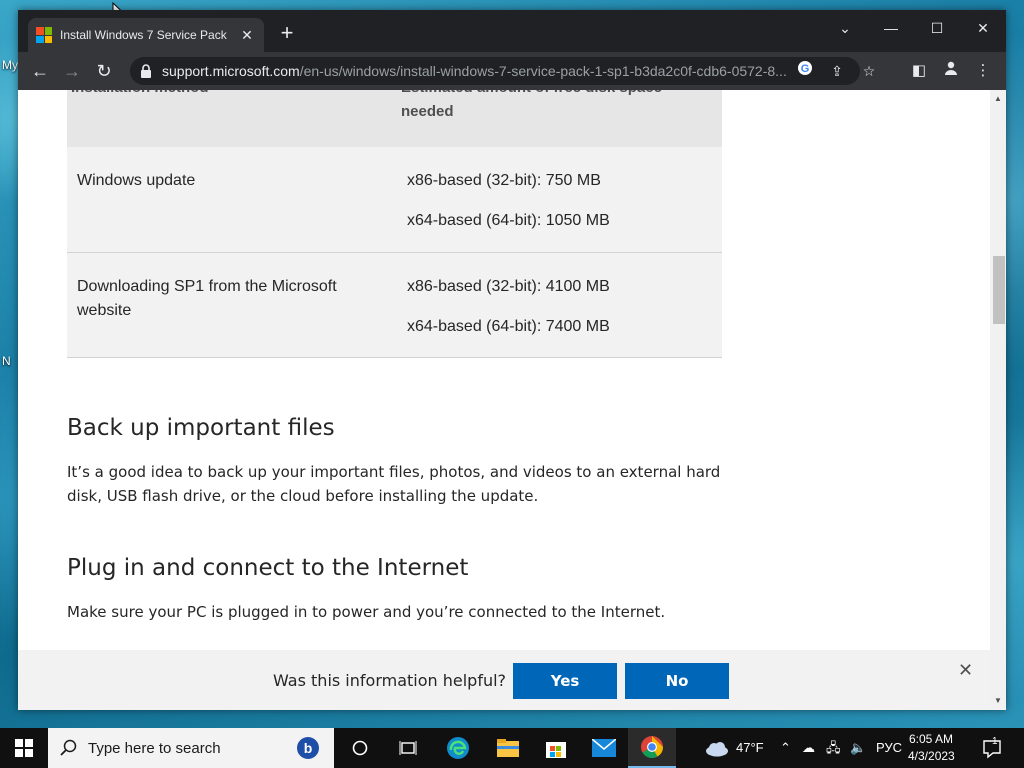 This screenshot has height=768, width=1024. Describe the element at coordinates (837, 71) in the screenshot. I see `share-icon: ⇪` at that location.